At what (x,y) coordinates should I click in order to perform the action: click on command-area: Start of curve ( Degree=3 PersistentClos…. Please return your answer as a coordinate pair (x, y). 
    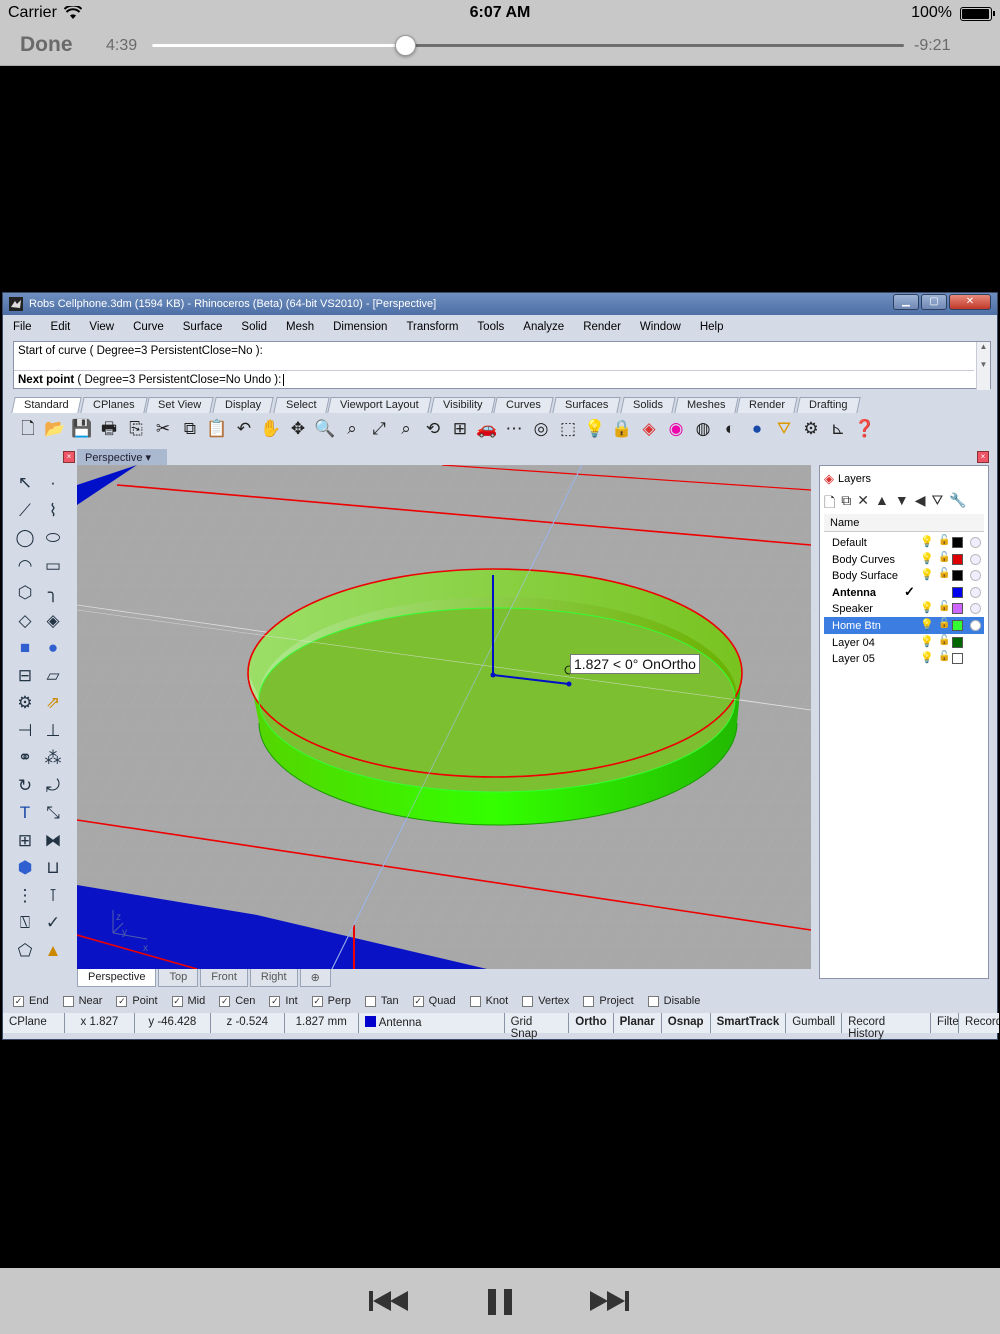
    Looking at the image, I should click on (502, 365).